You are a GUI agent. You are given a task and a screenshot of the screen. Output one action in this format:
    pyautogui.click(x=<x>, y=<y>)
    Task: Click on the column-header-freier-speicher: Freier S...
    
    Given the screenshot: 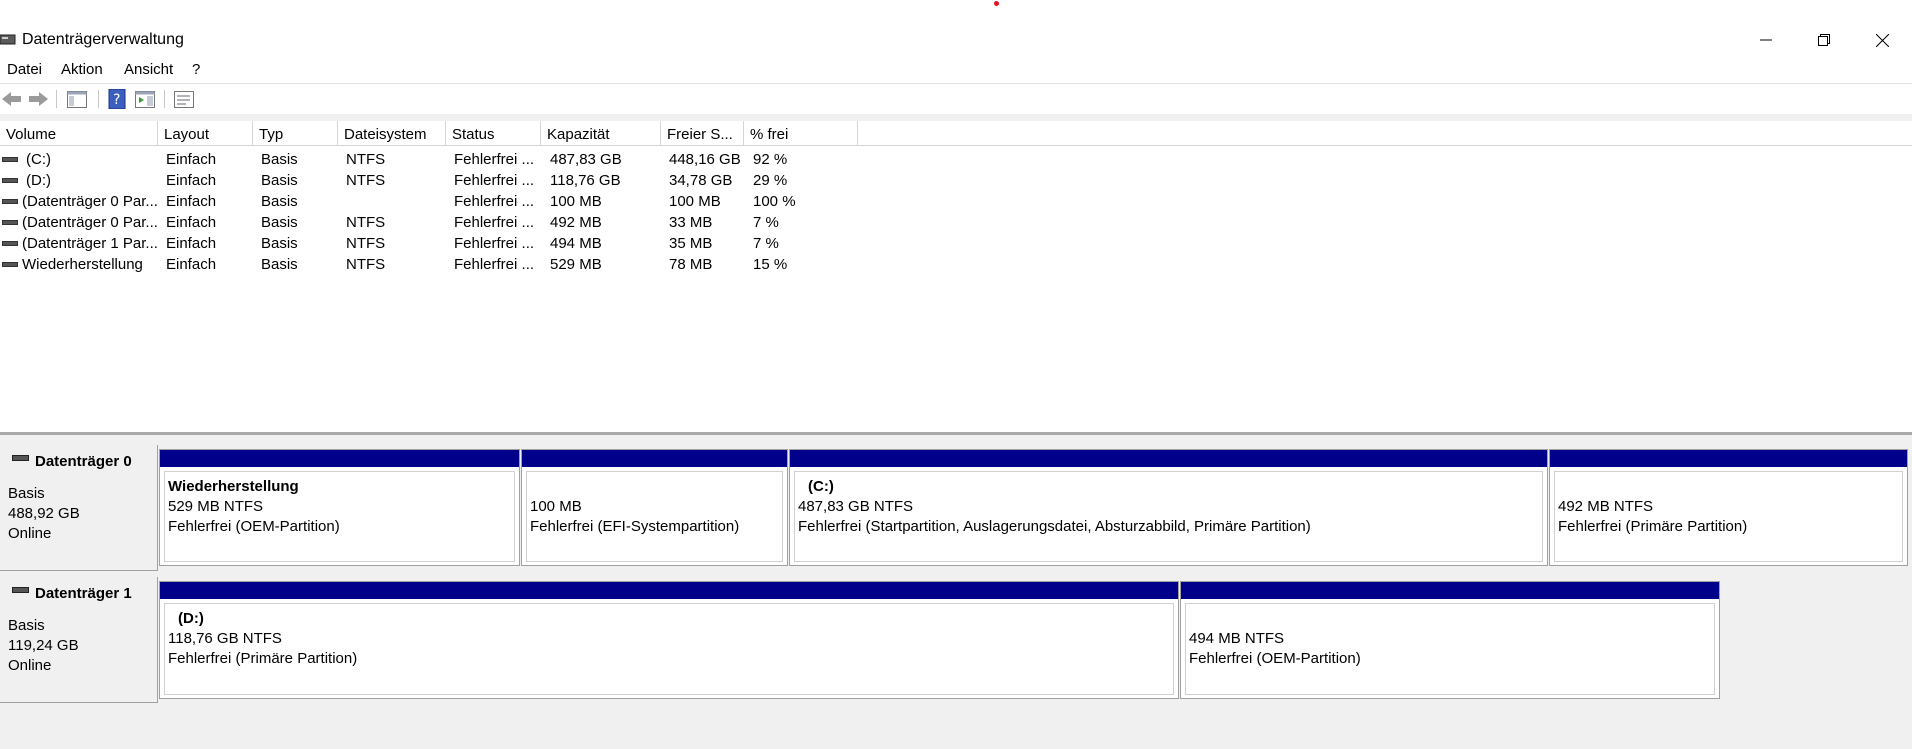 What is the action you would take?
    pyautogui.click(x=702, y=133)
    